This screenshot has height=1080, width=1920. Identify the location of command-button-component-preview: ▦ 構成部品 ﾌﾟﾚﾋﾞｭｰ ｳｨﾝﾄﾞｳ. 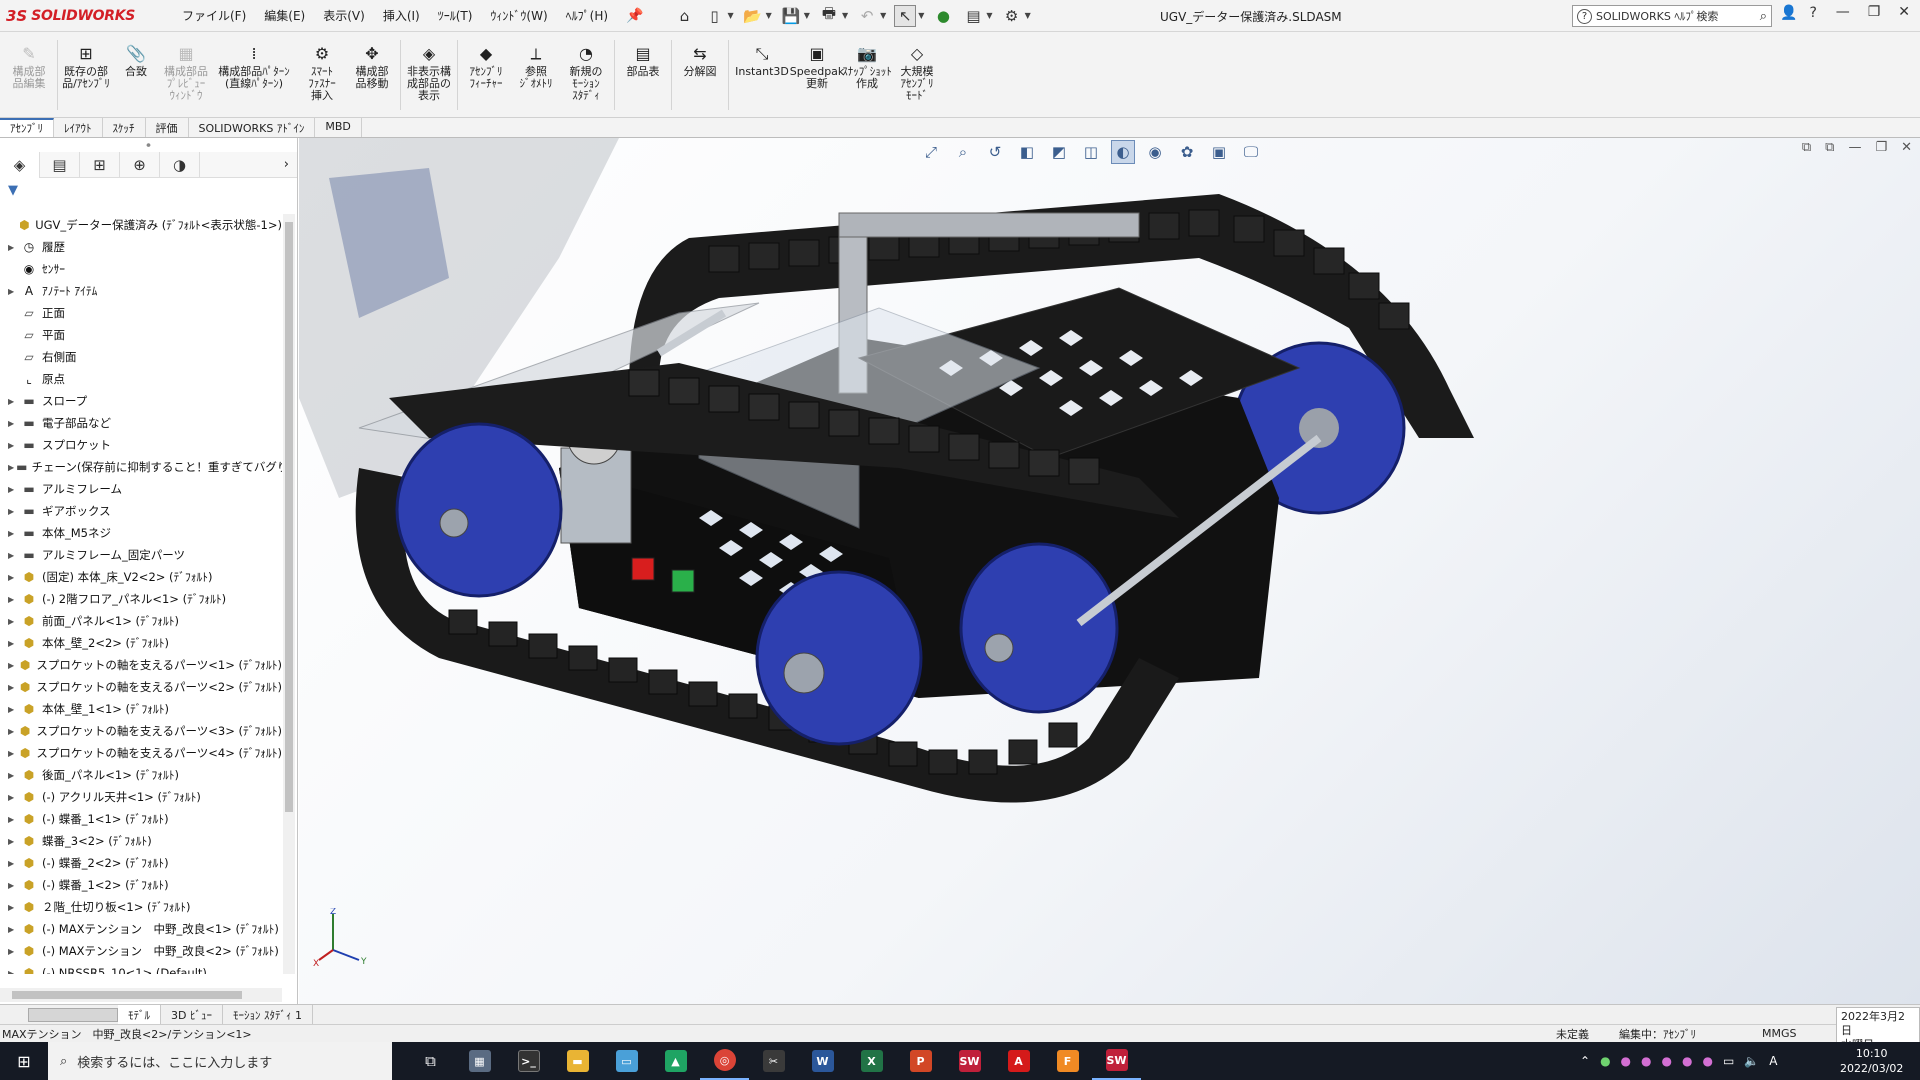
(186, 67).